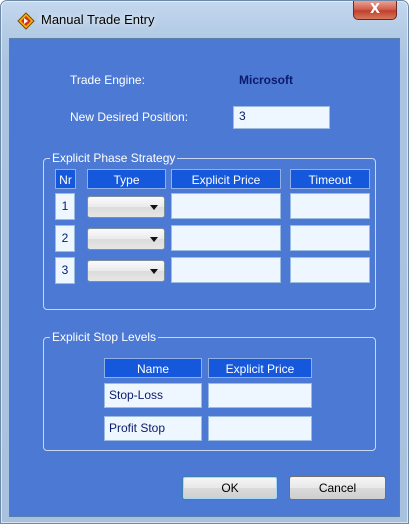 This screenshot has width=409, height=524. Describe the element at coordinates (330, 179) in the screenshot. I see `header-timeout: Timeout` at that location.